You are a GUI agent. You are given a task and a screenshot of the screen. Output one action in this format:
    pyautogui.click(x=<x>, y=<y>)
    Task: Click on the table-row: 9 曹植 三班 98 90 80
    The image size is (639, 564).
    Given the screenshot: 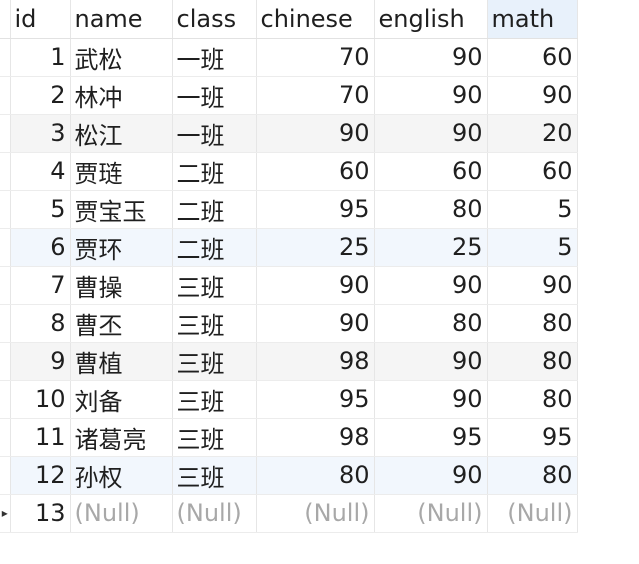 What is the action you would take?
    pyautogui.click(x=289, y=361)
    